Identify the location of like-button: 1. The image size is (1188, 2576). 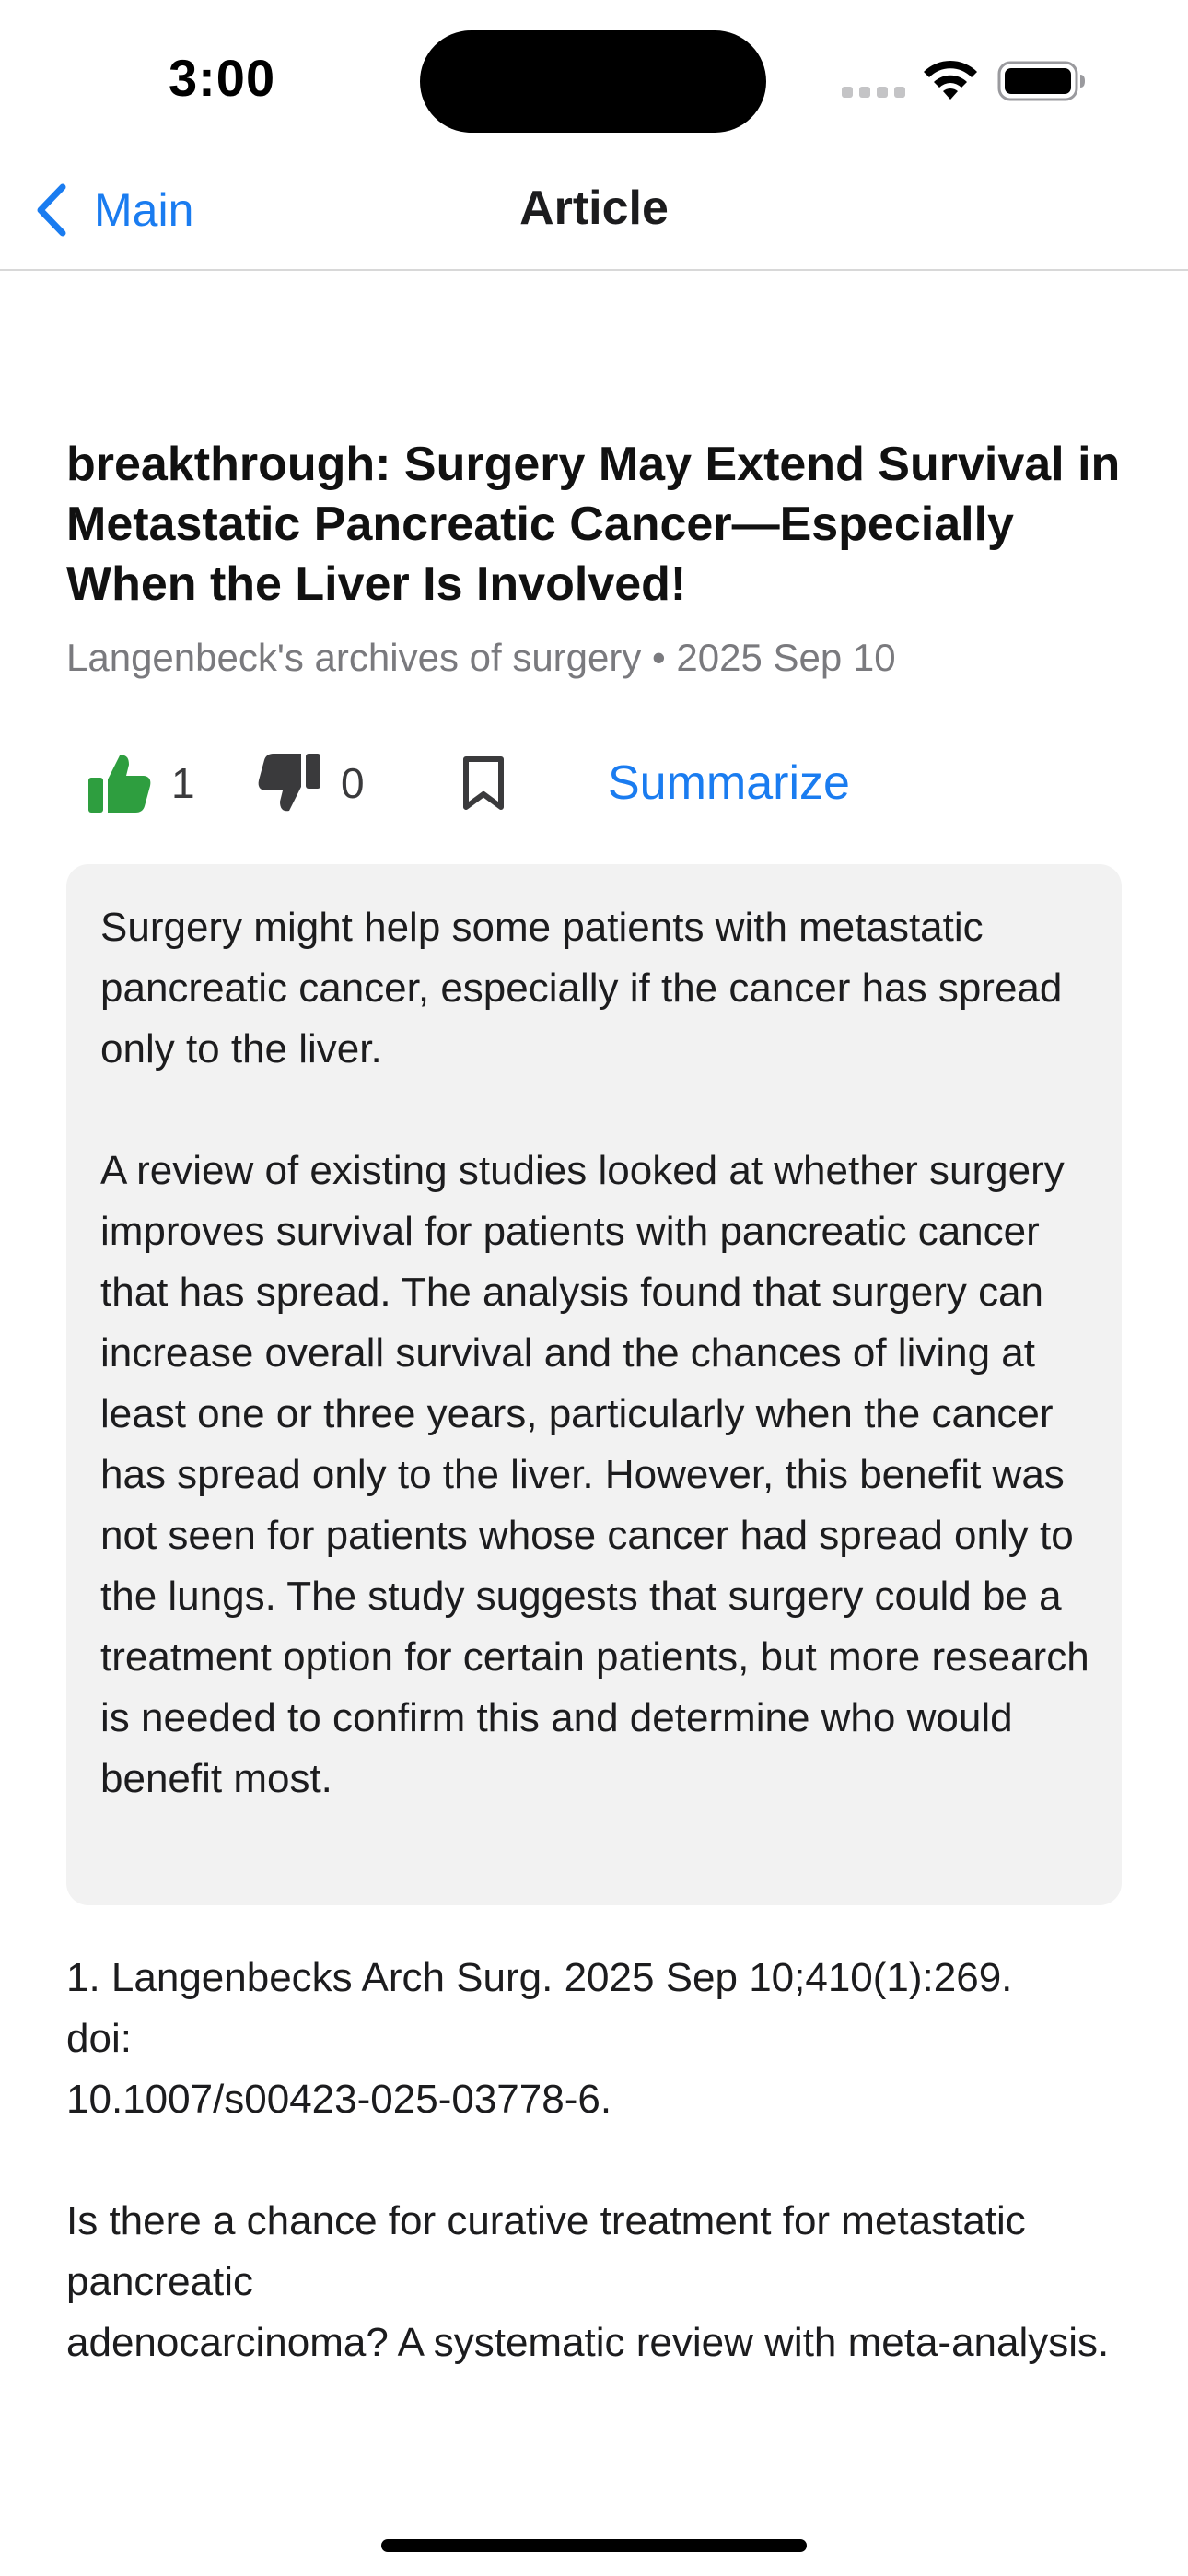
(141, 783).